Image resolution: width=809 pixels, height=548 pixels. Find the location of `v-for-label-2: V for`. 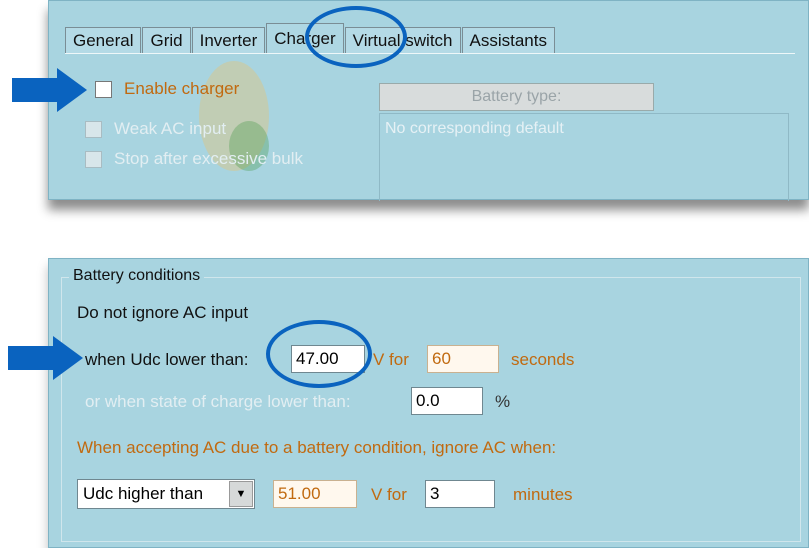

v-for-label-2: V for is located at coordinates (389, 494).